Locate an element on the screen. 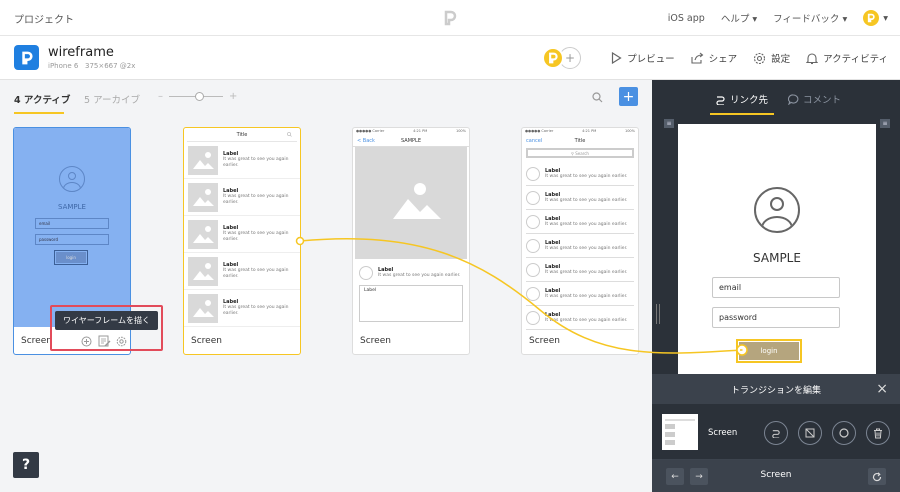  search-bar: ⚲ Search is located at coordinates (580, 153).